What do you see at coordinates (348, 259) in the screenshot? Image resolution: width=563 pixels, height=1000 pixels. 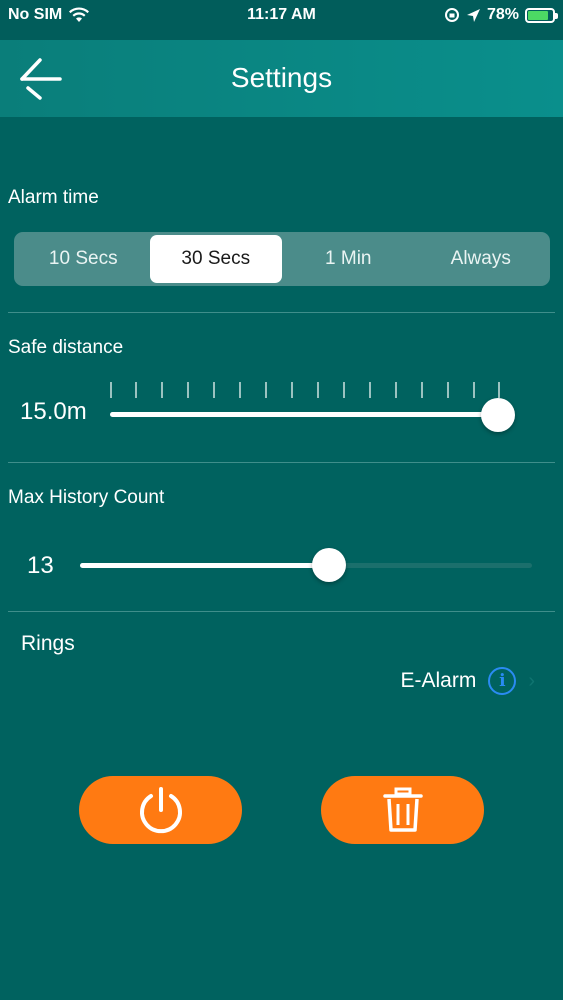 I see `alarm-option-1-min: 1 Min` at bounding box center [348, 259].